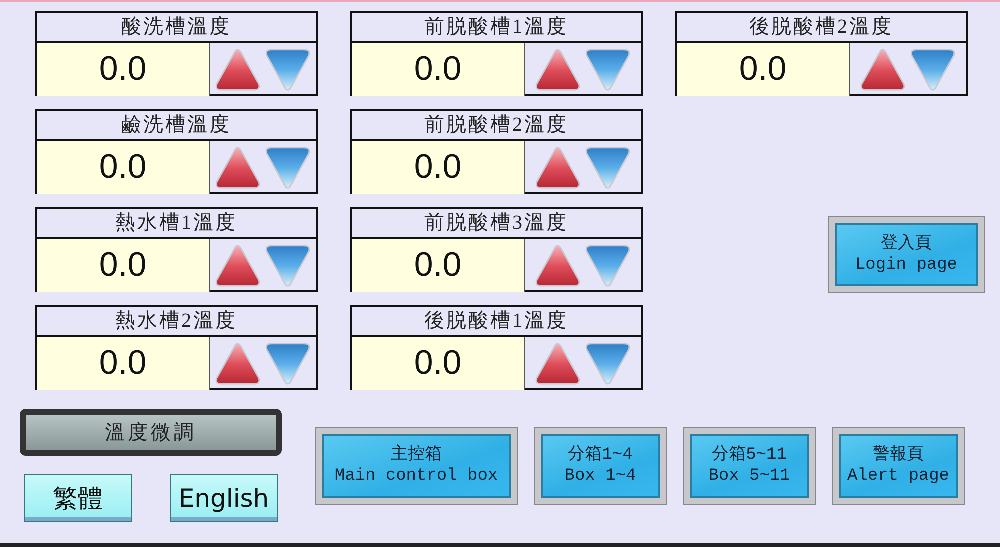  Describe the element at coordinates (78, 498) in the screenshot. I see `language-button: 繁體` at that location.